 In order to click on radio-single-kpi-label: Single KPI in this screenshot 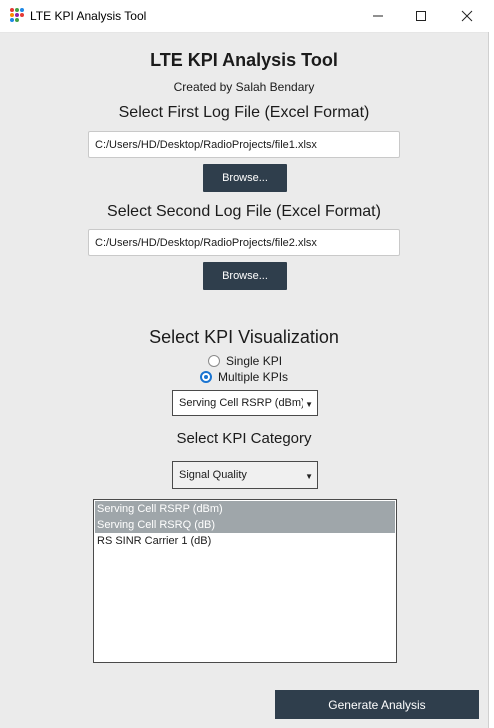, I will do `click(254, 361)`.